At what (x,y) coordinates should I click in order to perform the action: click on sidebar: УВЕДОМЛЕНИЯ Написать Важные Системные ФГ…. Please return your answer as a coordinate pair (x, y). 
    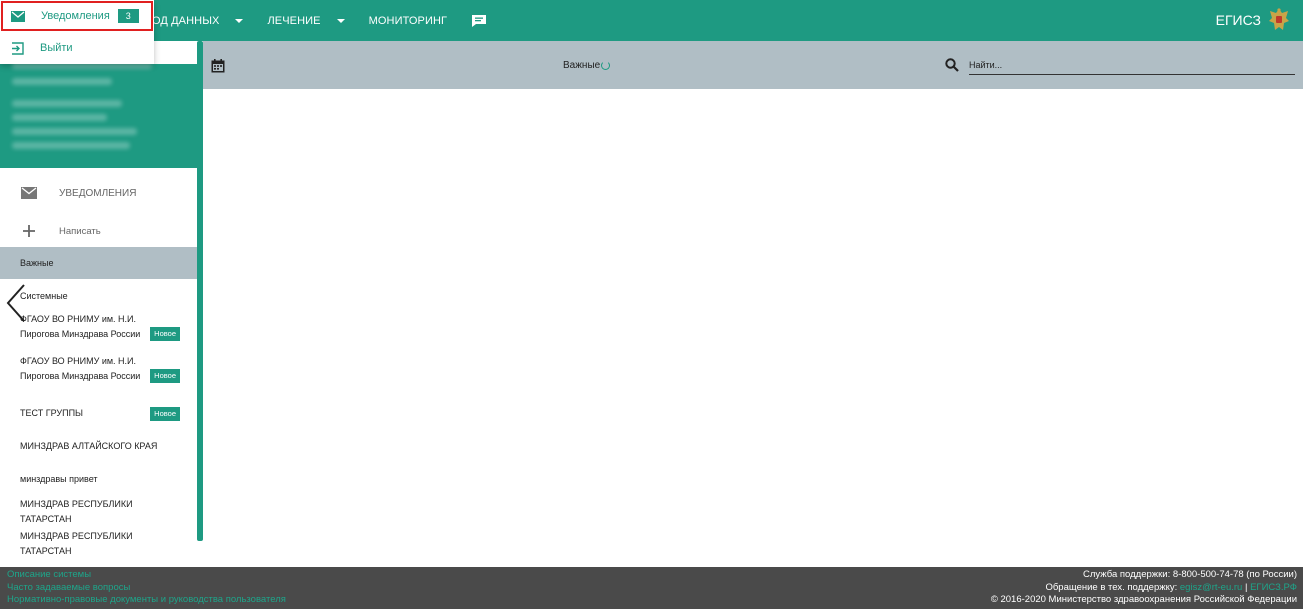
    Looking at the image, I should click on (101, 304).